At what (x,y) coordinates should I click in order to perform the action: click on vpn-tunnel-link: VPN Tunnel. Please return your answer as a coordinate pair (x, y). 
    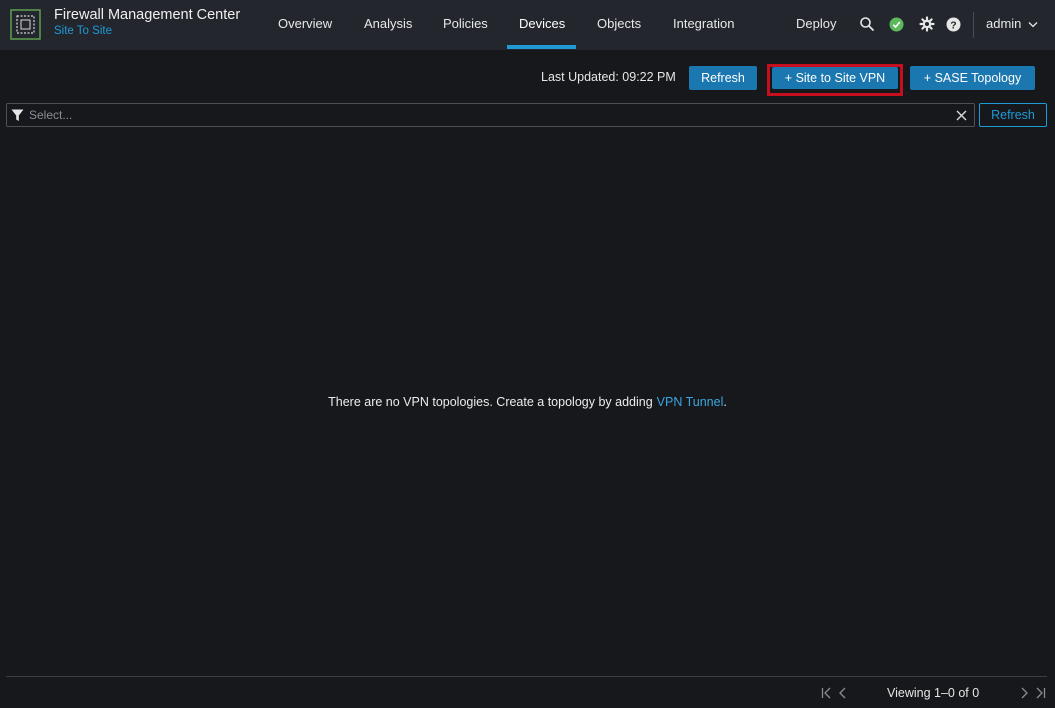
    Looking at the image, I should click on (690, 402).